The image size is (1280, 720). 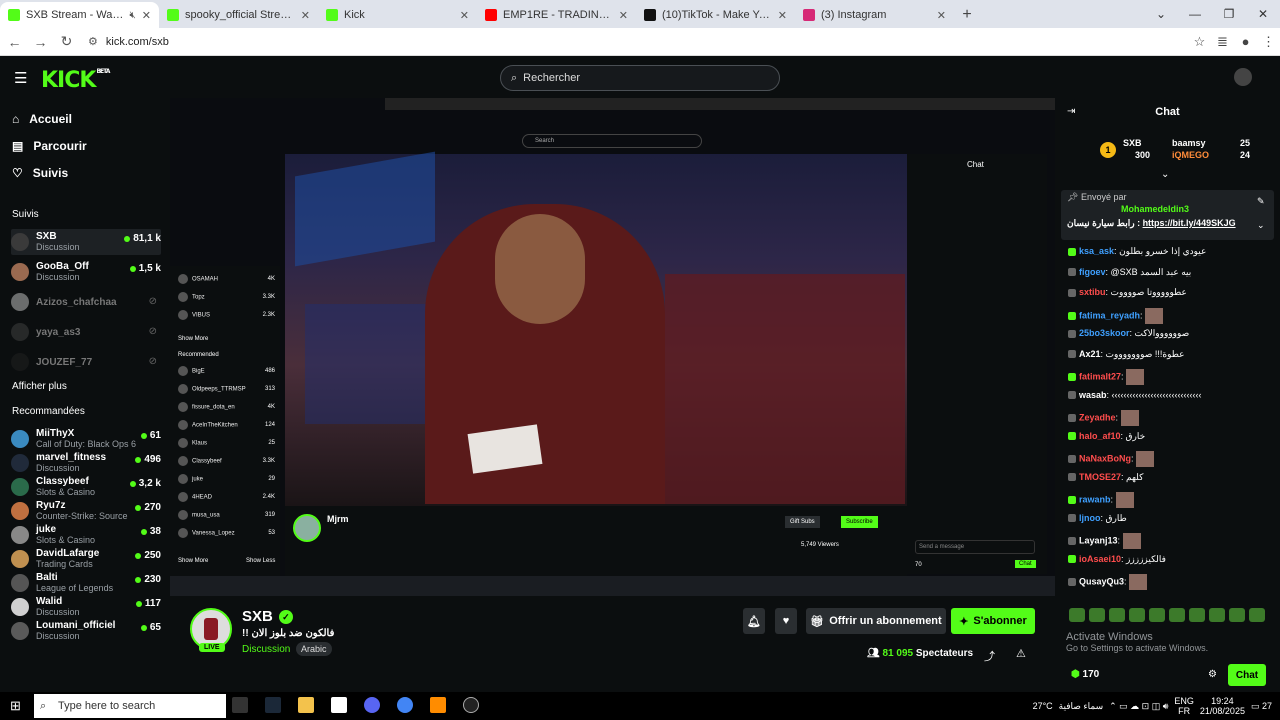 I want to click on nav-following: ♡ Suivis, so click(x=40, y=173).